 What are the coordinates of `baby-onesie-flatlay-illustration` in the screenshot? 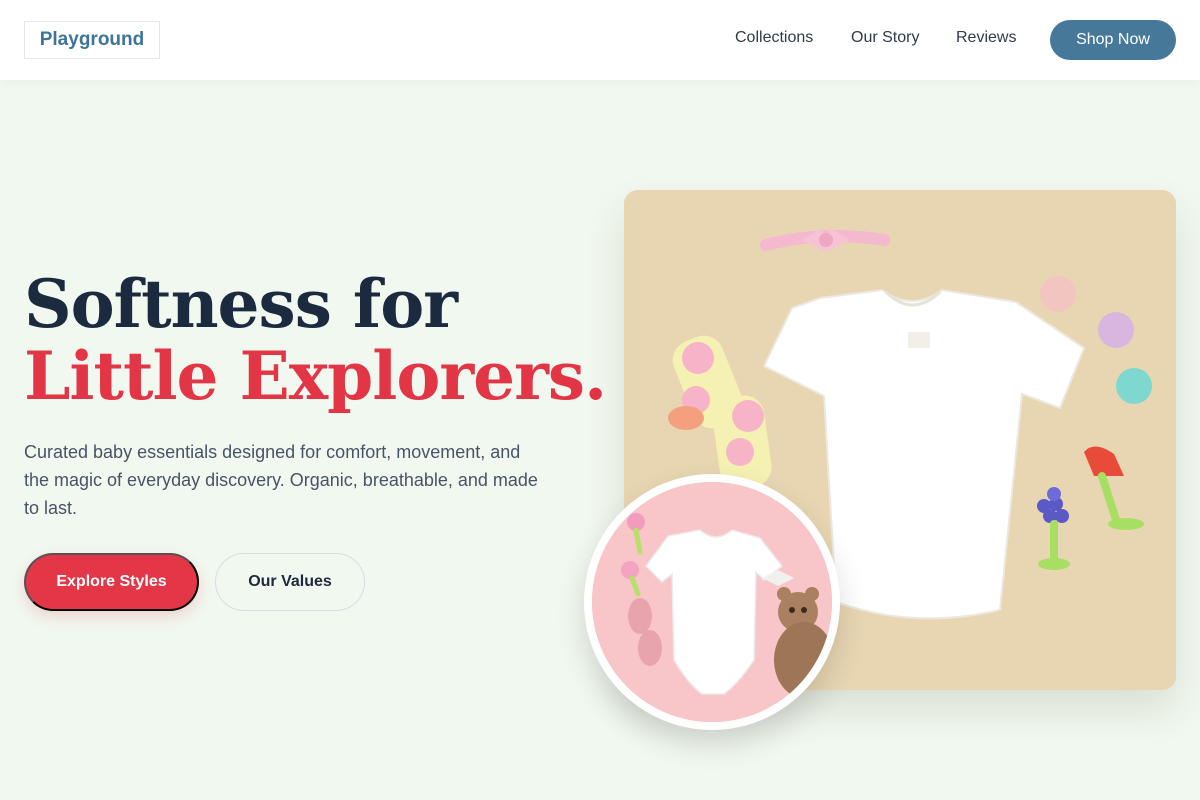 It's located at (712, 602).